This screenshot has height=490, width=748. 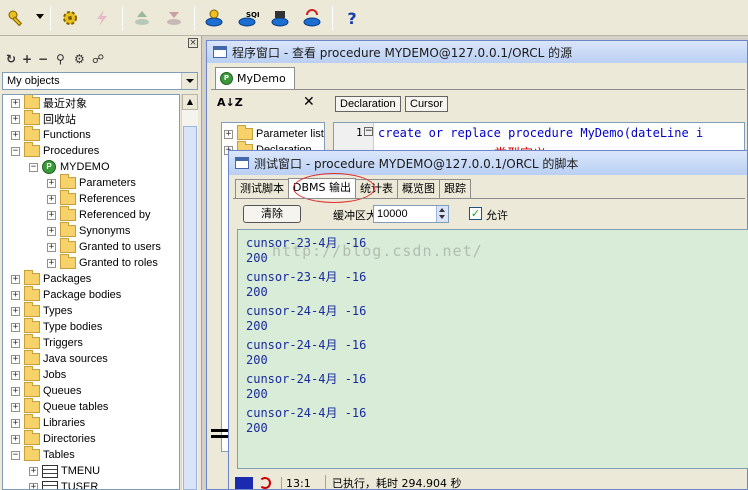 I want to click on refresh-icon: ↻, so click(x=11, y=59).